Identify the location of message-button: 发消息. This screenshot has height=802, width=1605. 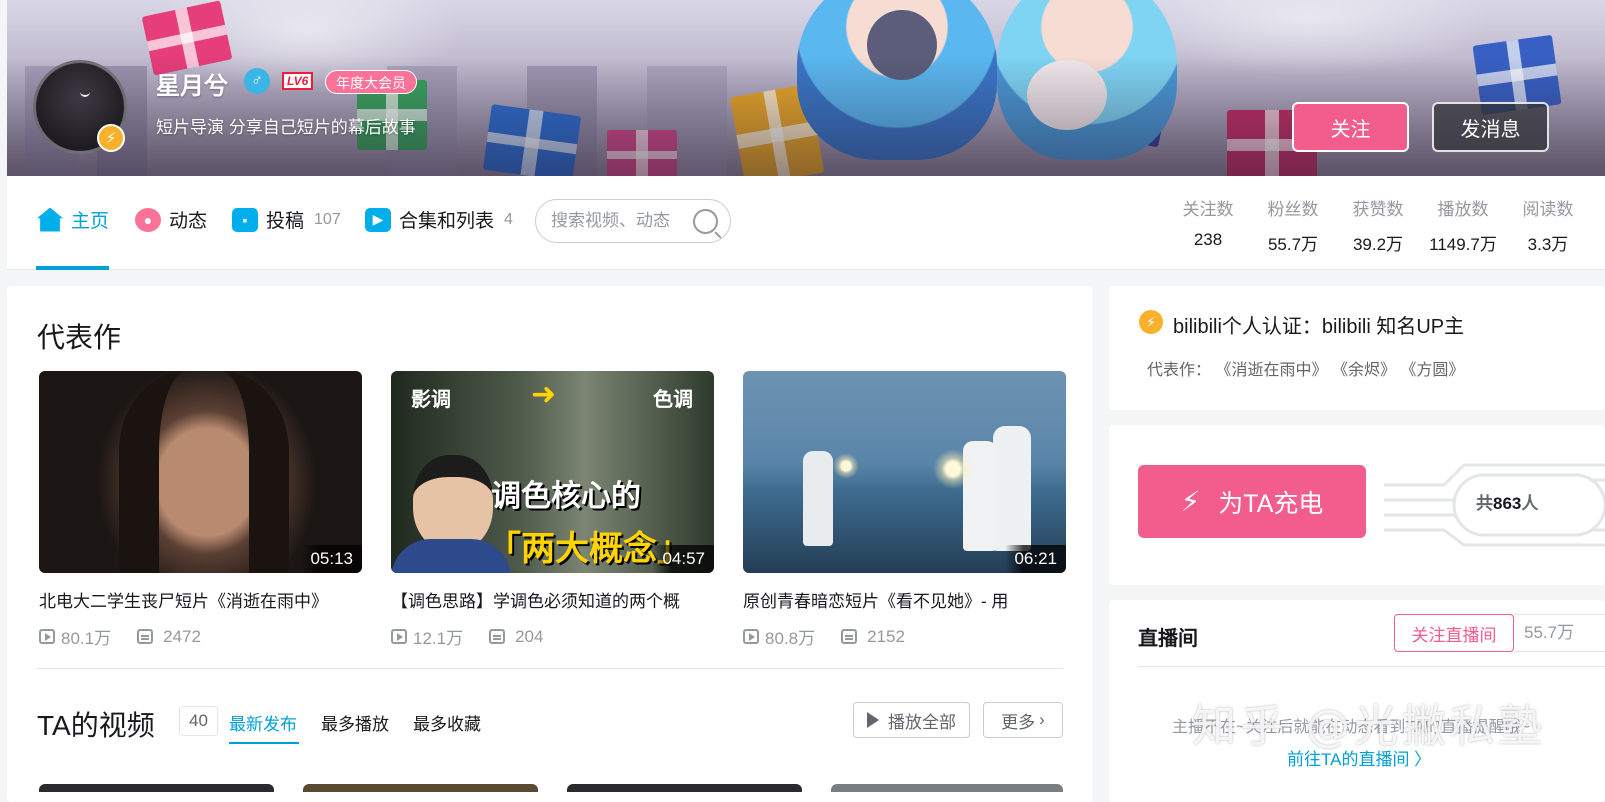
(1490, 127).